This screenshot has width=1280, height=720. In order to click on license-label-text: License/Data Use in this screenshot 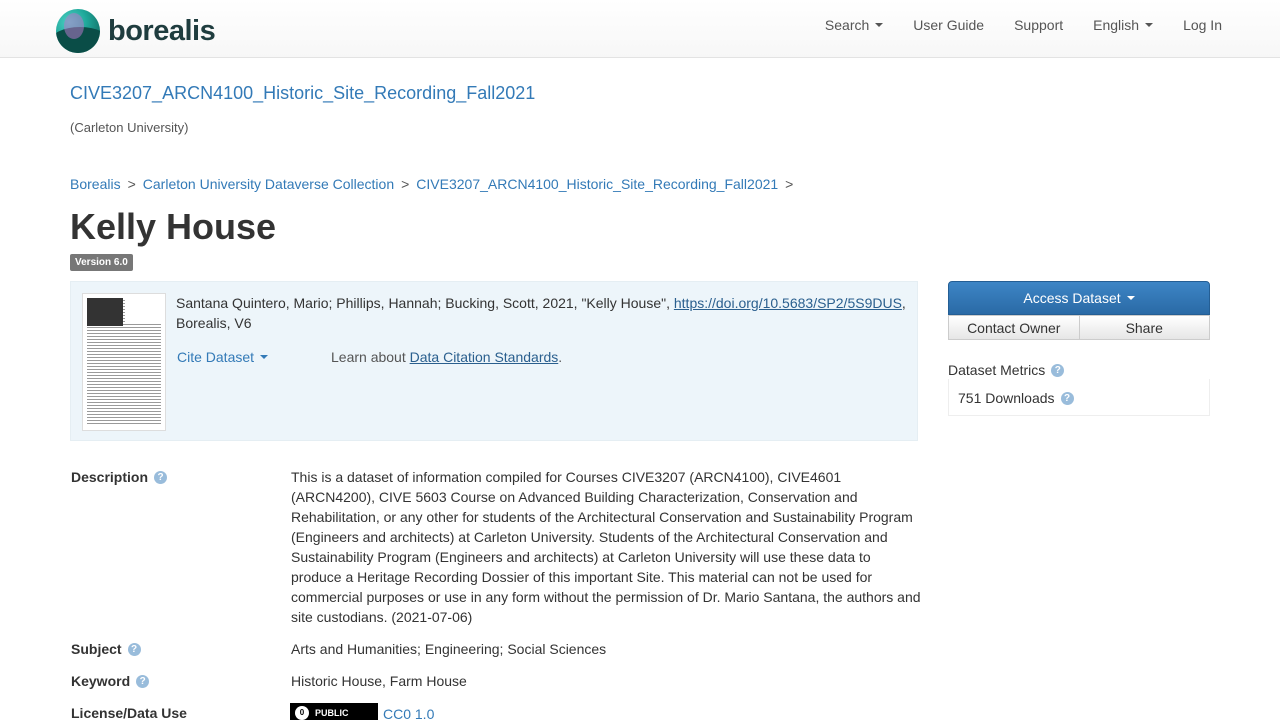, I will do `click(129, 712)`.